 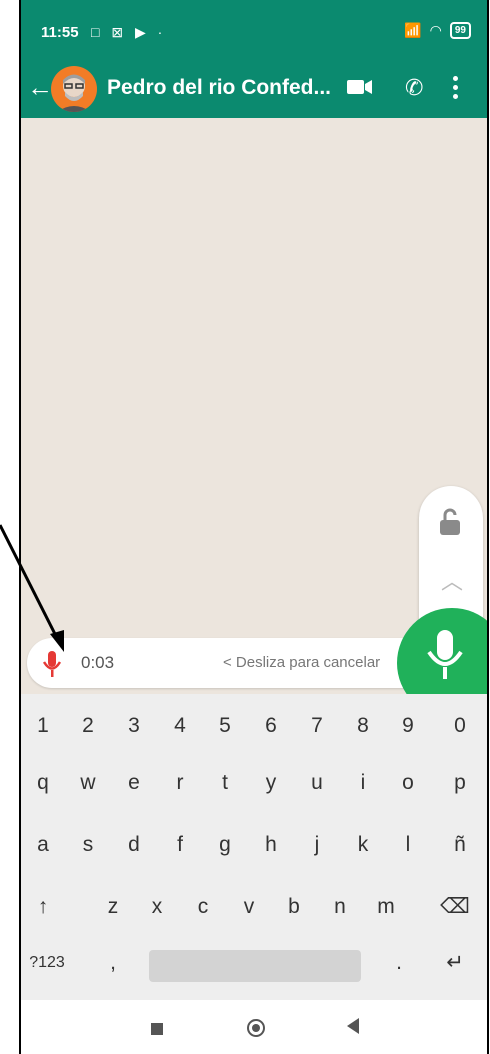 I want to click on annotation-arrow, so click(x=32, y=588).